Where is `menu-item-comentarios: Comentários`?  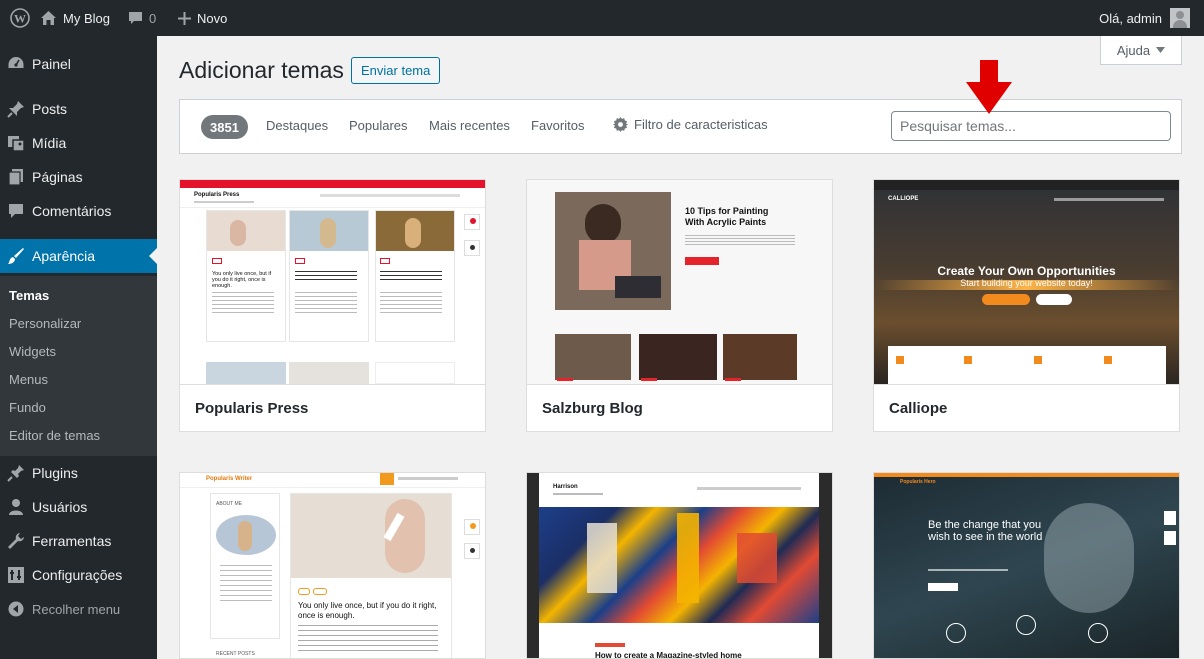 menu-item-comentarios: Comentários is located at coordinates (78, 211).